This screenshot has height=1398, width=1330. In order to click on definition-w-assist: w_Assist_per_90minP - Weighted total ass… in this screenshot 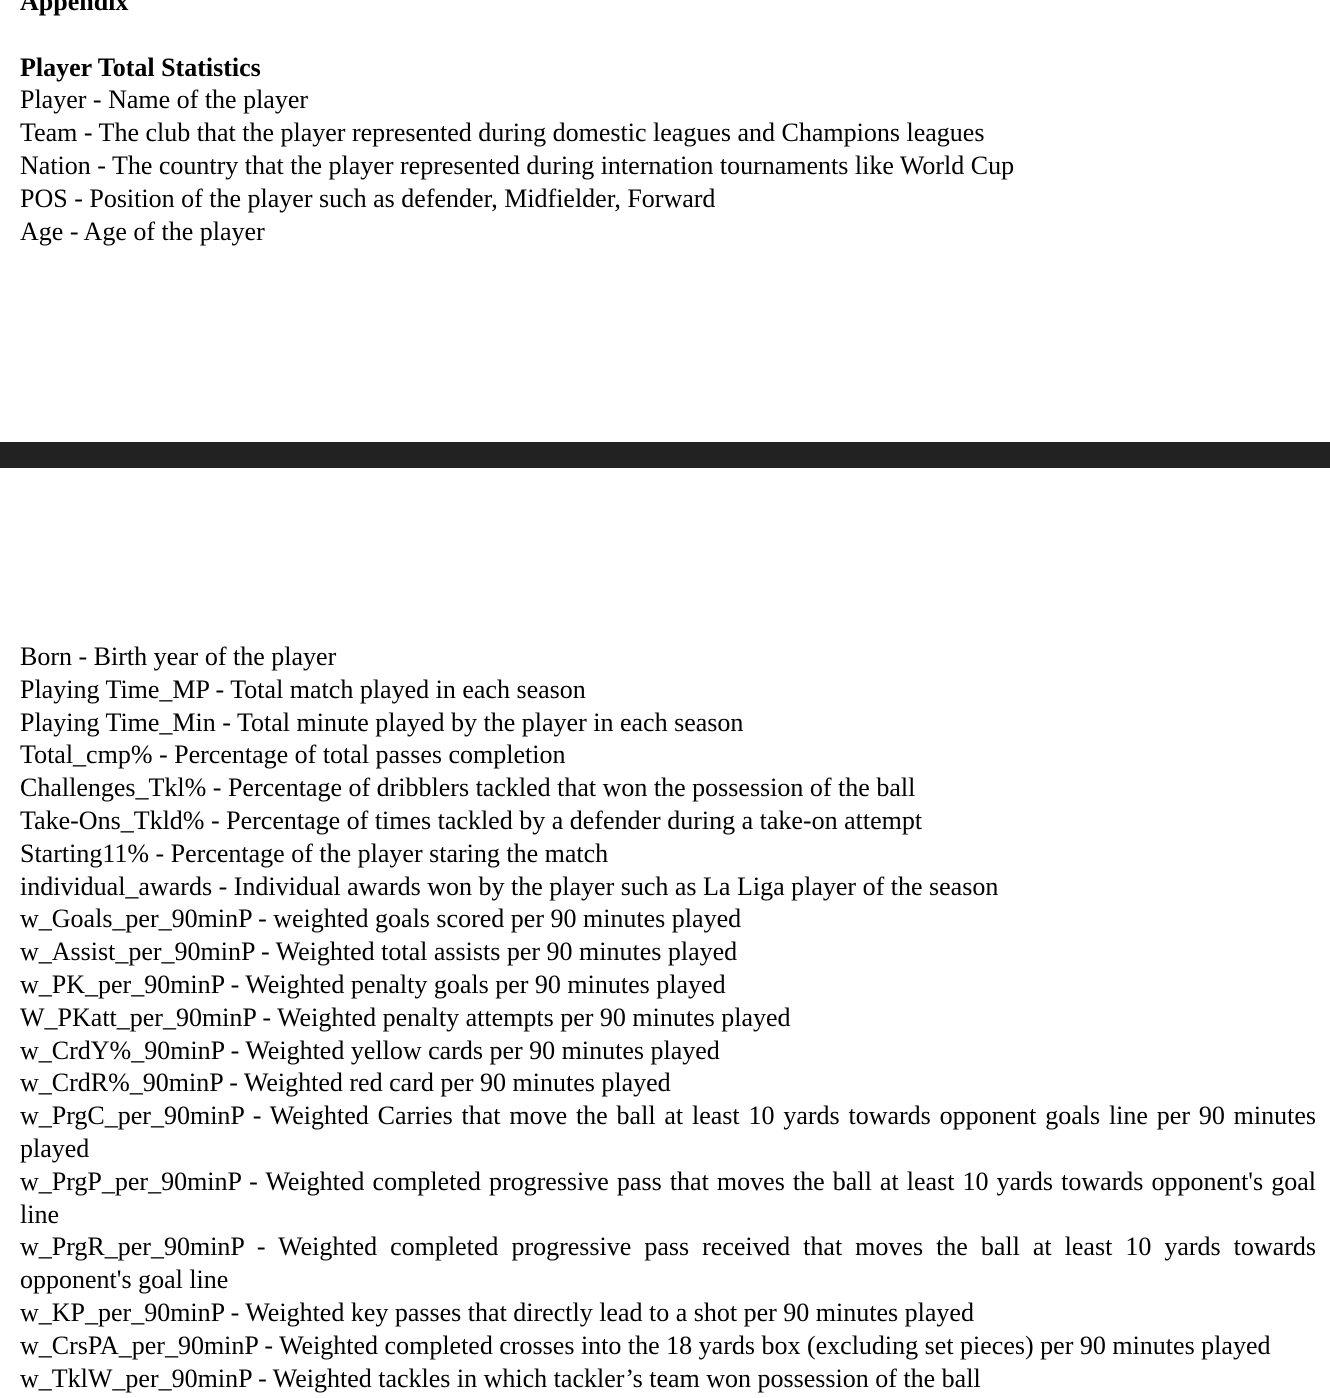, I will do `click(379, 952)`.